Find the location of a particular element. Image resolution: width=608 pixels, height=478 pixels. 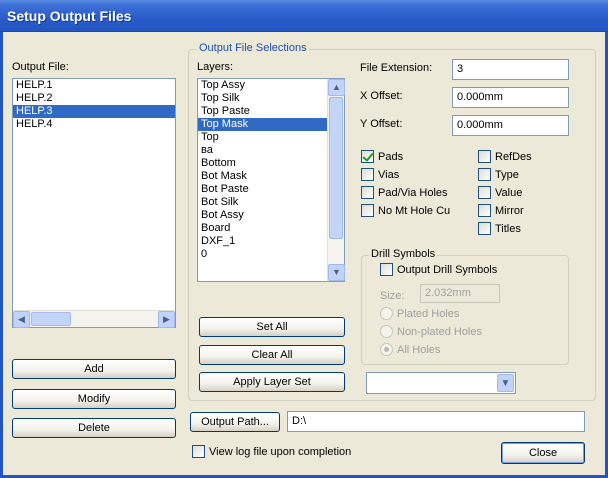

layer-item: Top Paste is located at coordinates (262, 111).